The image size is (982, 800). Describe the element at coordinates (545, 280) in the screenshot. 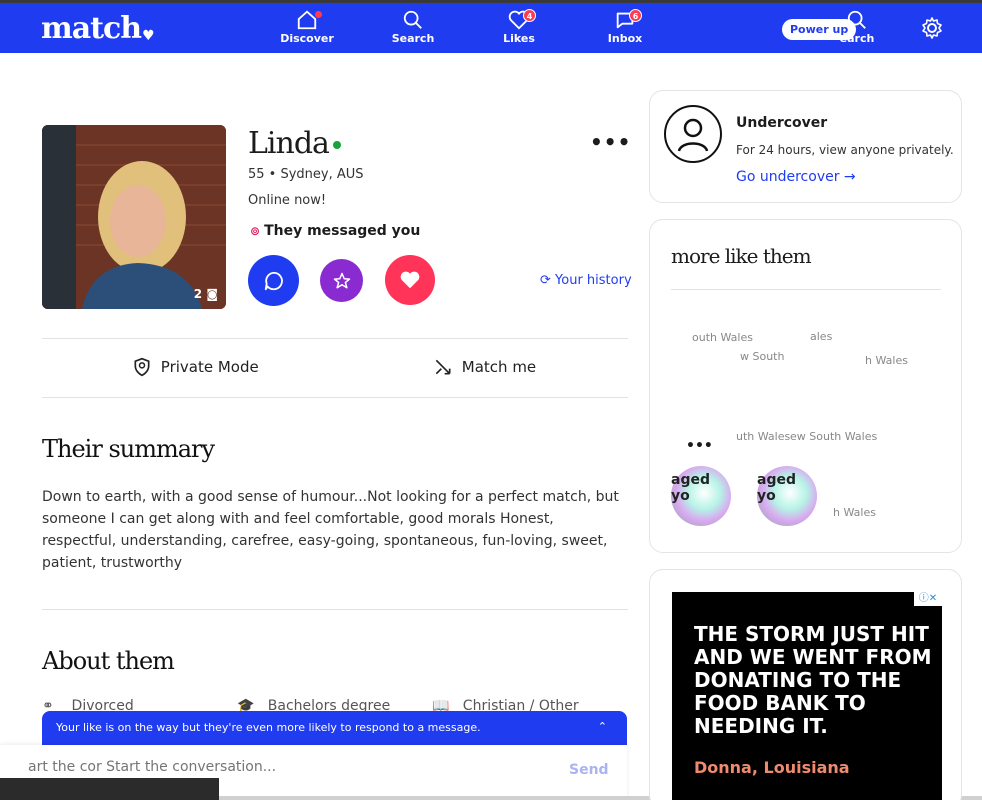

I see `refresh-icon: ⟳` at that location.